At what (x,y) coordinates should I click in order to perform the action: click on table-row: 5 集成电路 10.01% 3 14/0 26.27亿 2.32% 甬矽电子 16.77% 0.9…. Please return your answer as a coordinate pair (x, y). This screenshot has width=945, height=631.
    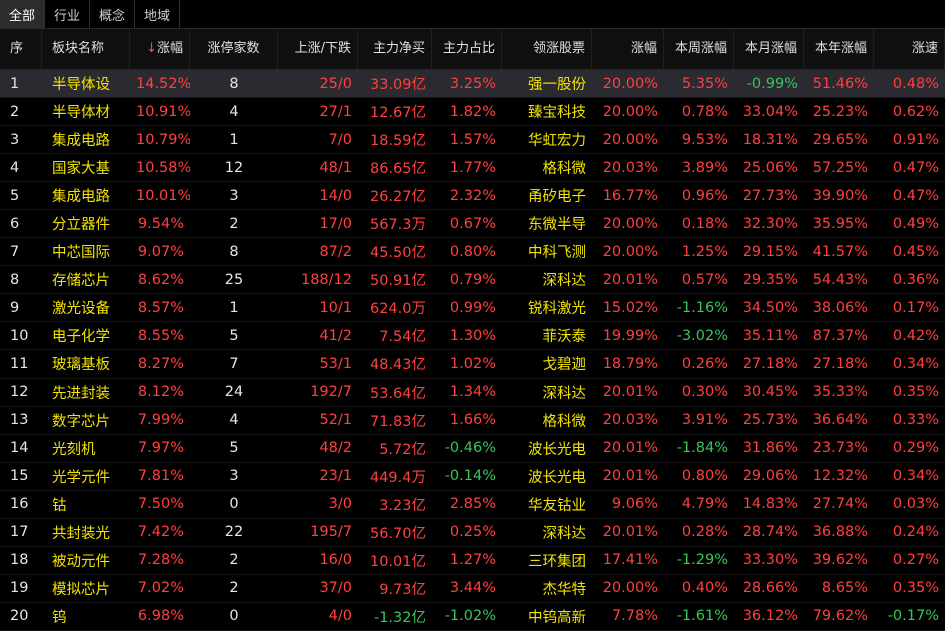
    Looking at the image, I should click on (472, 196).